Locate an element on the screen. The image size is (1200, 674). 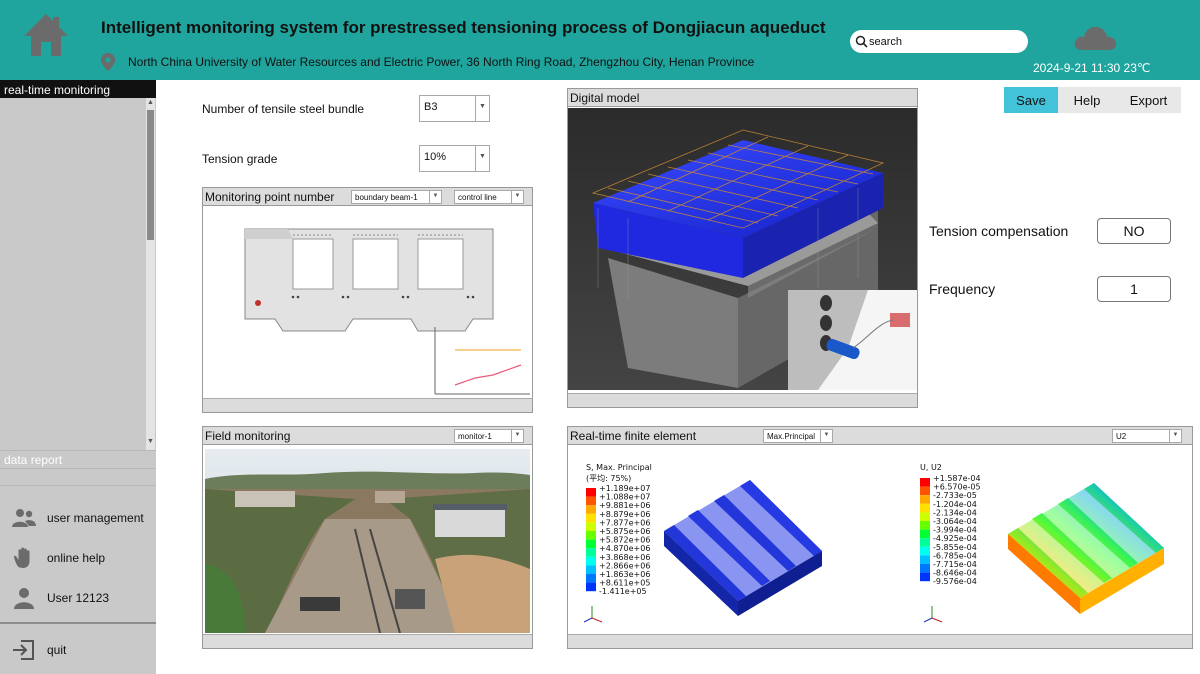
sidebar-item-label: quit is located at coordinates (57, 650).